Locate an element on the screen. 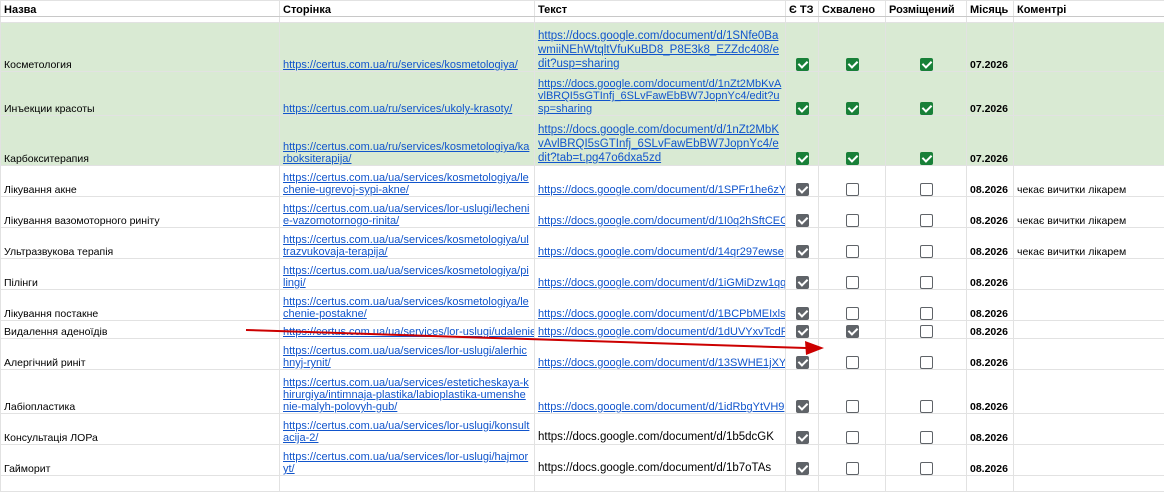  service-name-cell: Лабіопластика is located at coordinates (140, 391).